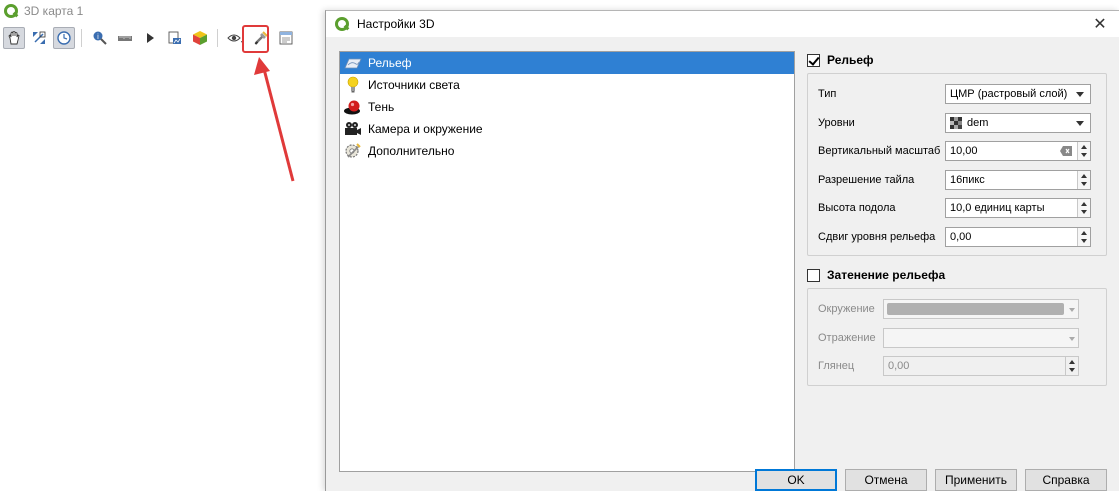 The image size is (1119, 491). Describe the element at coordinates (353, 85) in the screenshot. I see `light-bulb-icon` at that location.